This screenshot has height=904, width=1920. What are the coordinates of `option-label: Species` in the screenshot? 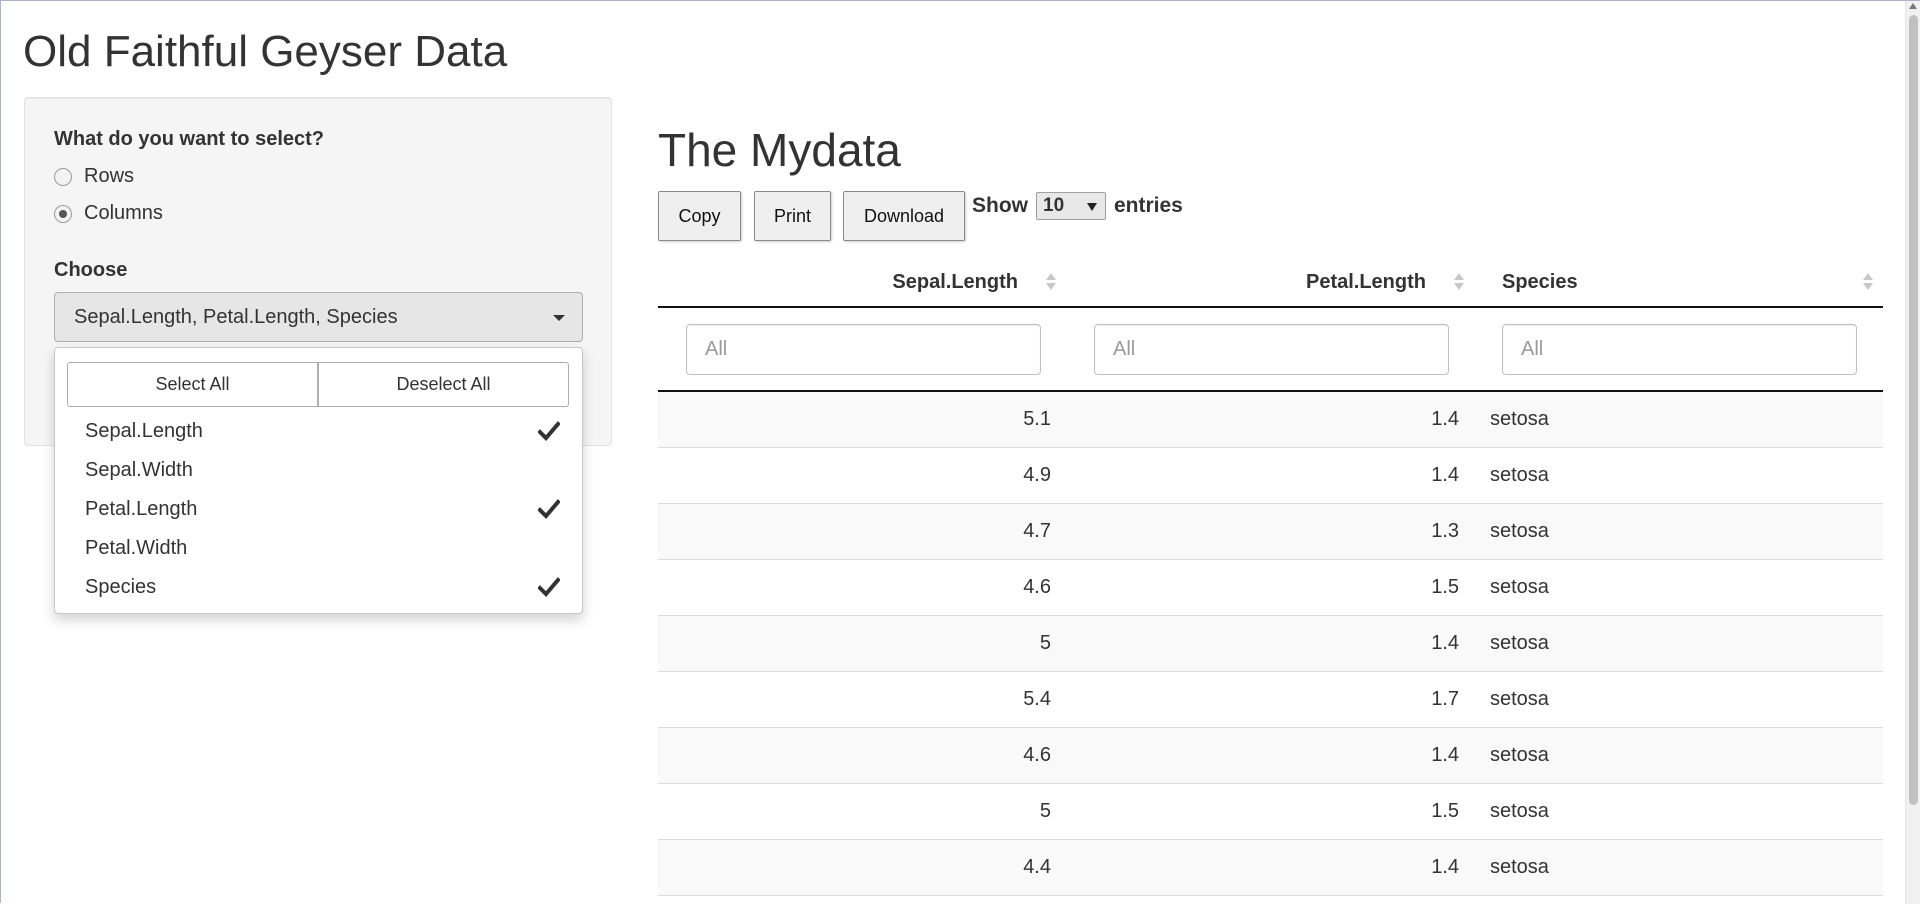 It's located at (121, 587).